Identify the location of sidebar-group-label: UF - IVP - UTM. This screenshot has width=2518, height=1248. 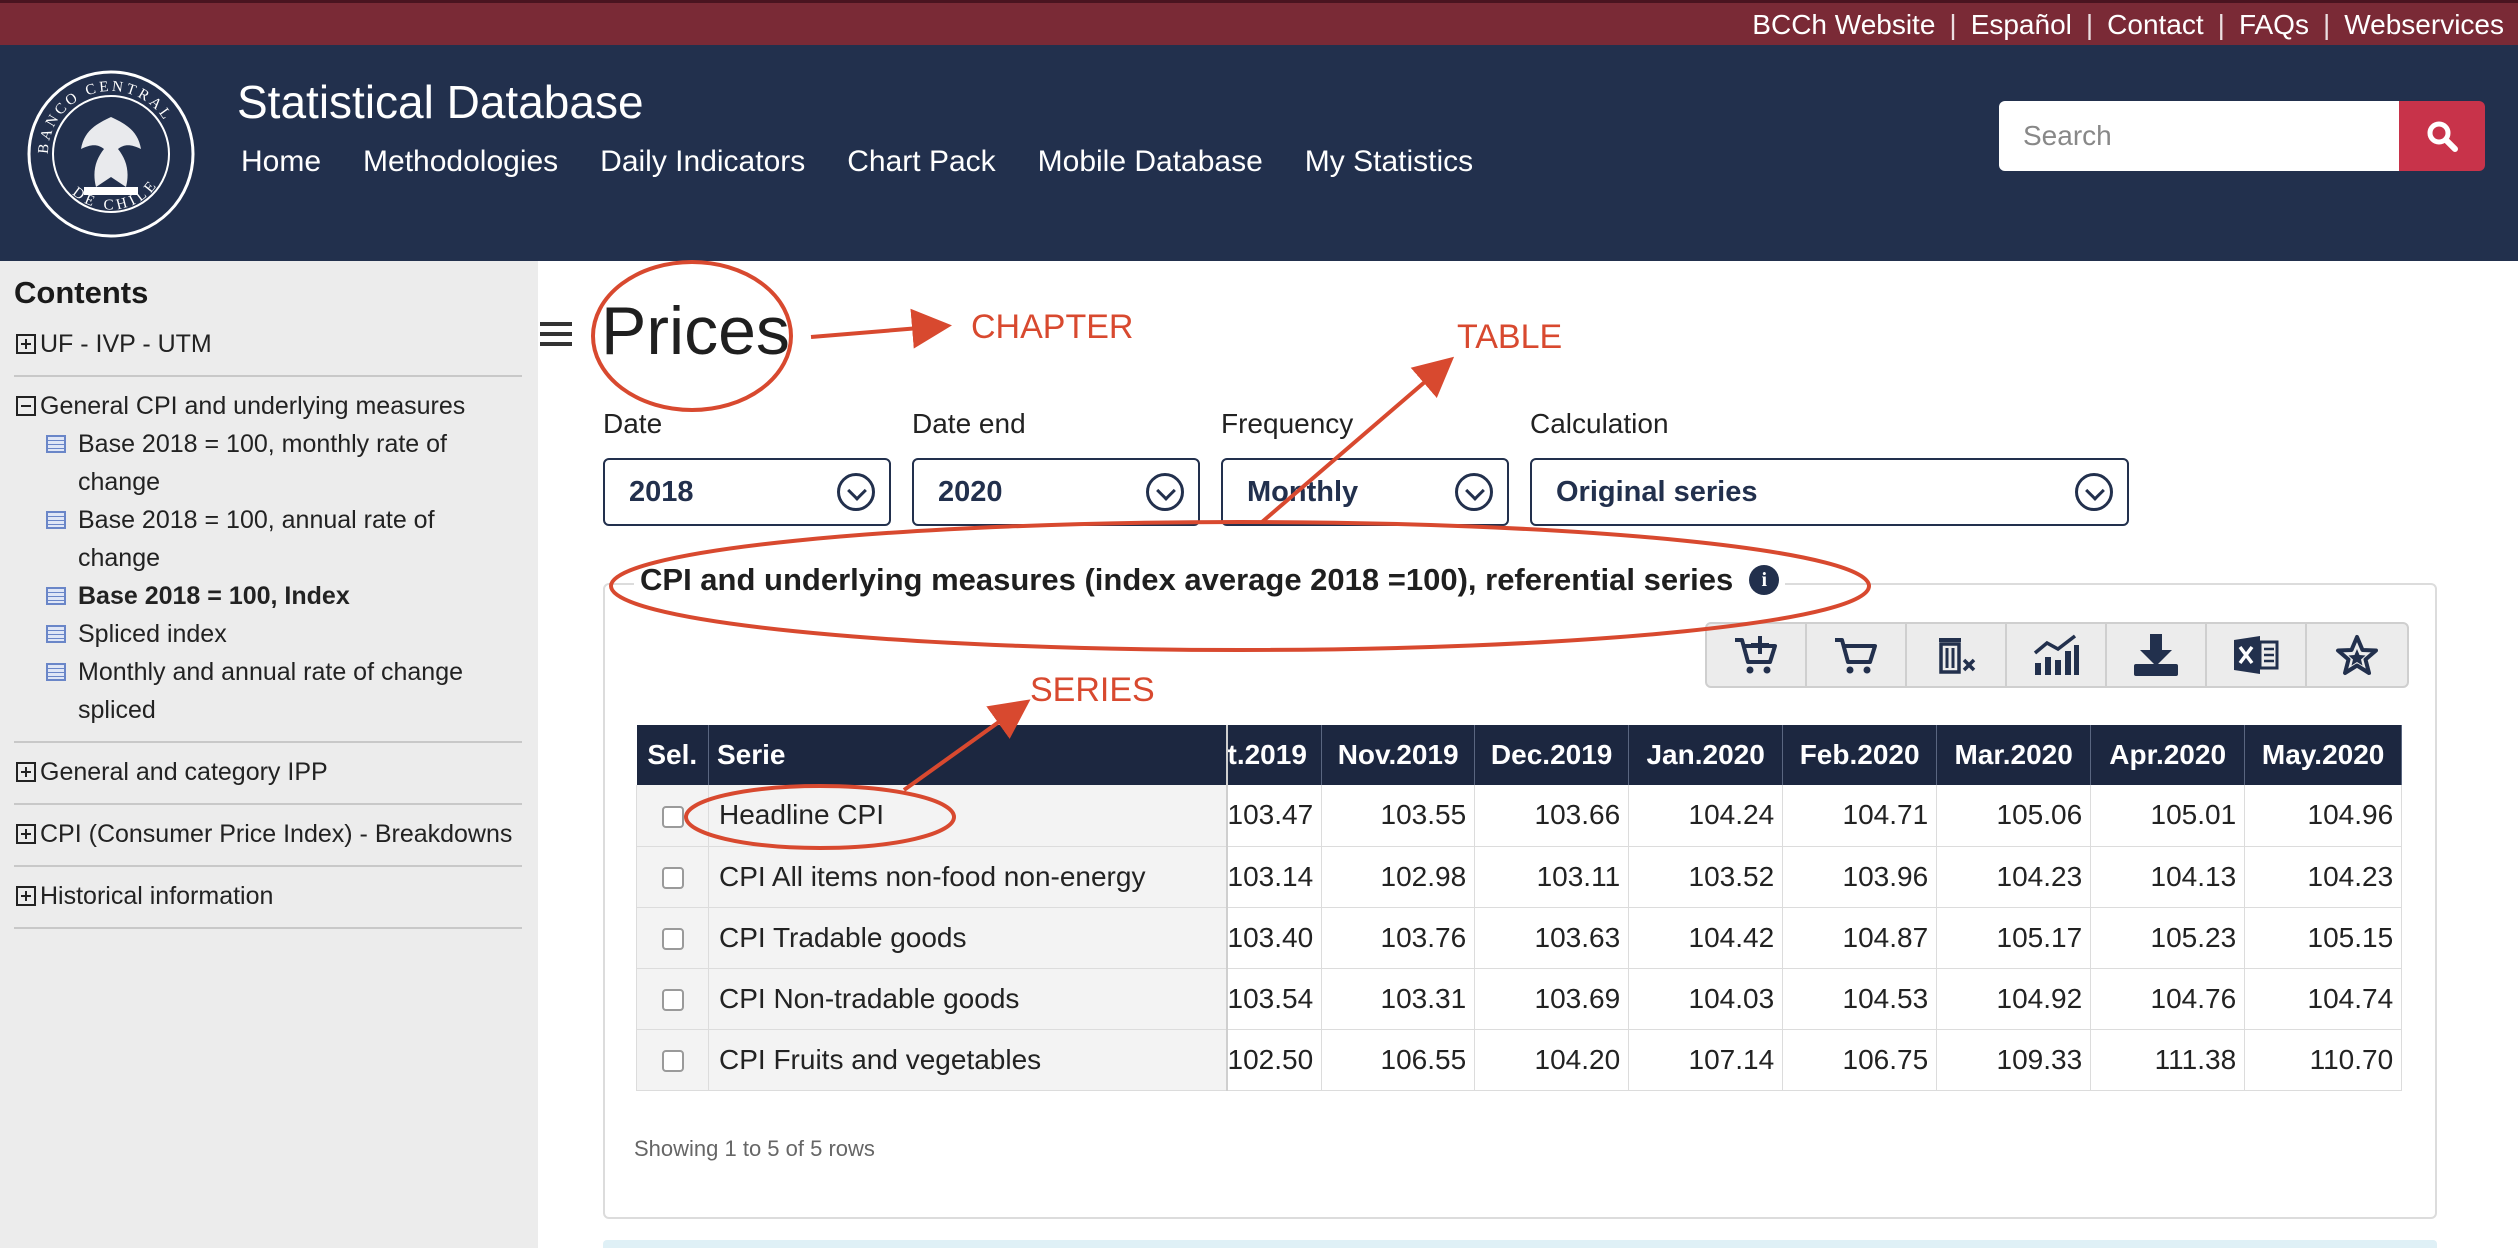
(126, 344).